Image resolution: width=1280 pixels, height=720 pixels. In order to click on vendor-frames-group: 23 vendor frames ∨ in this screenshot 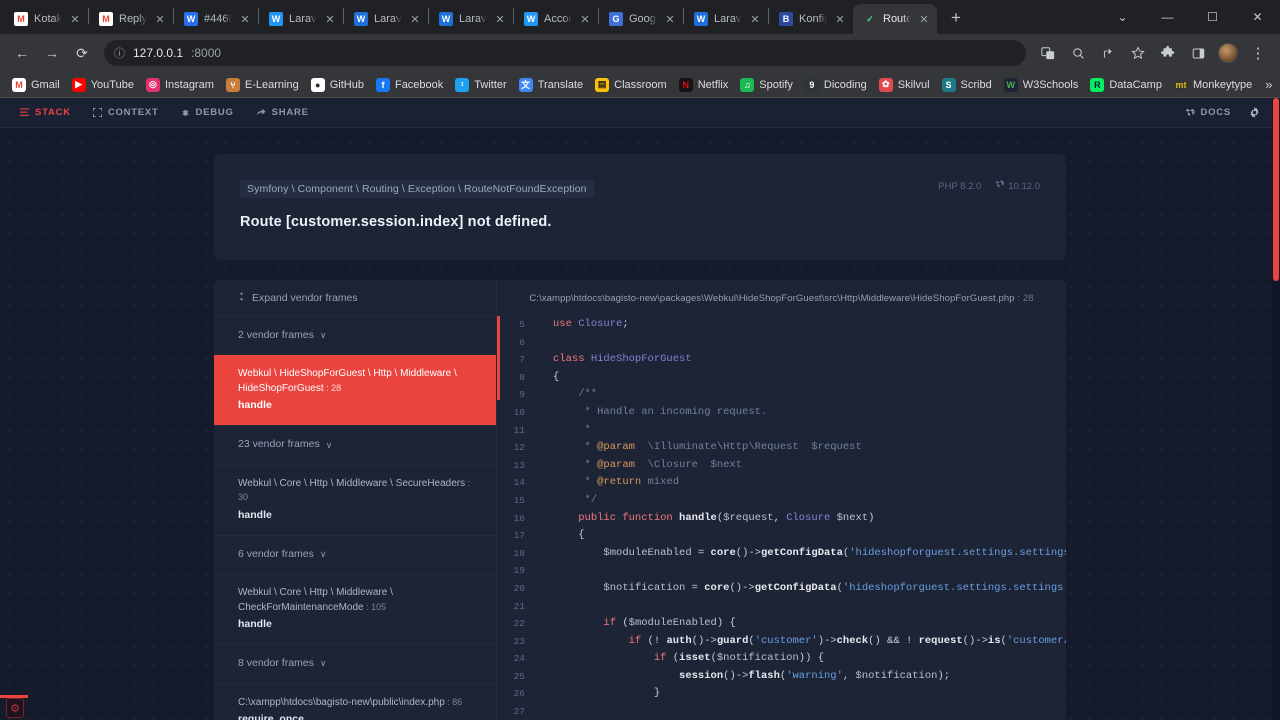, I will do `click(355, 444)`.